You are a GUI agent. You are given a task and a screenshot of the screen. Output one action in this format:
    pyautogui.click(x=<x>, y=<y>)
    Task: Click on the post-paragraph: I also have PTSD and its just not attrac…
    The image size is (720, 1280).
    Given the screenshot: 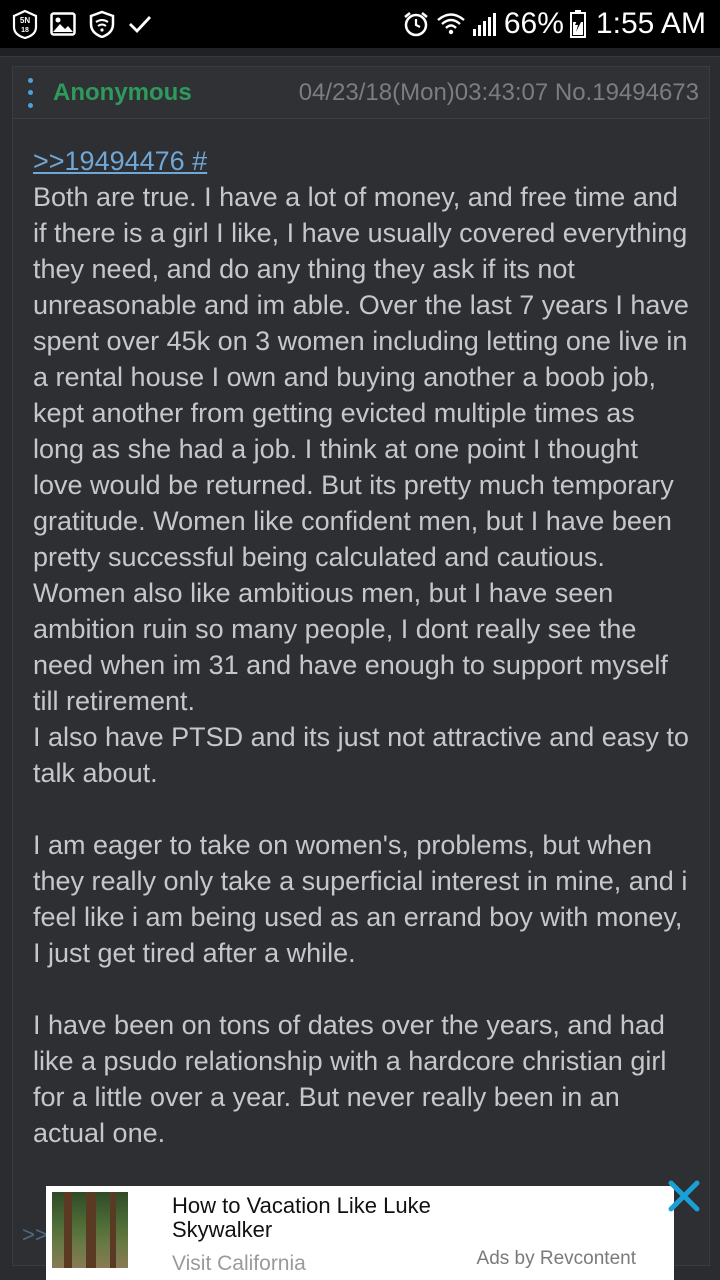 What is the action you would take?
    pyautogui.click(x=361, y=755)
    